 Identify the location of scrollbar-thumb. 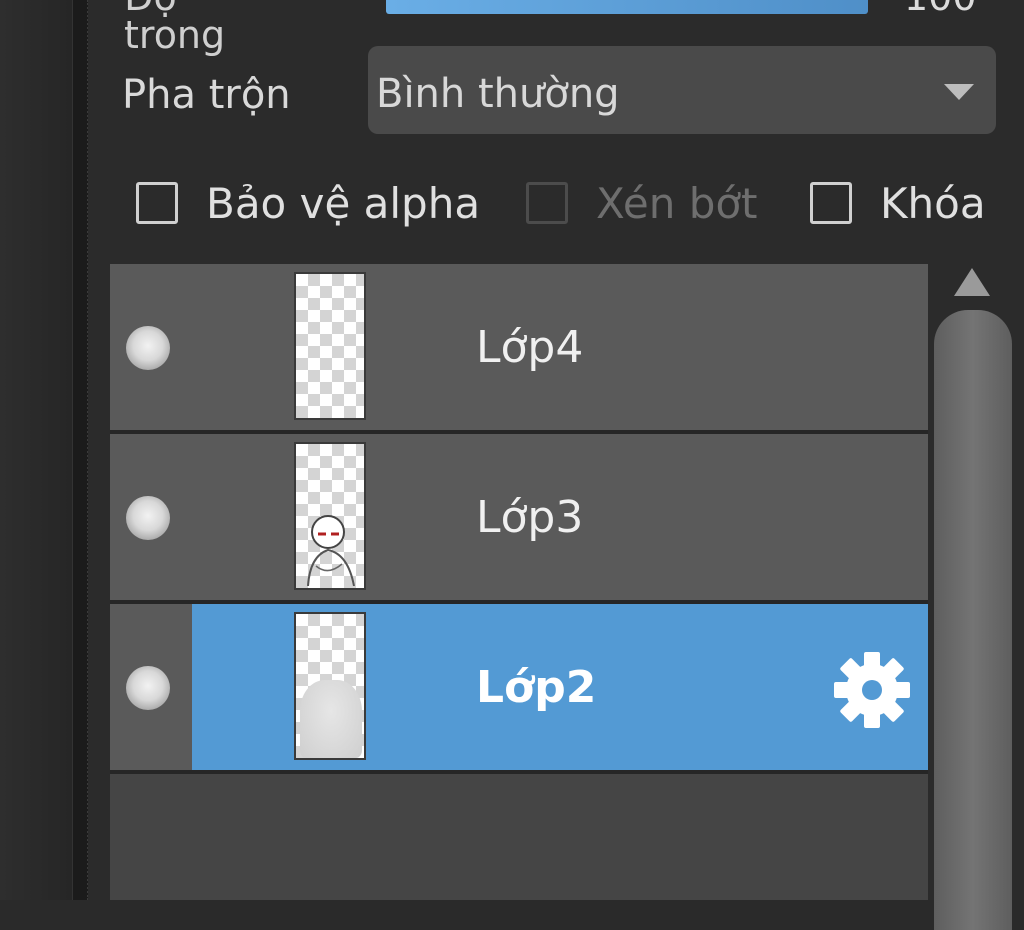
(973, 620).